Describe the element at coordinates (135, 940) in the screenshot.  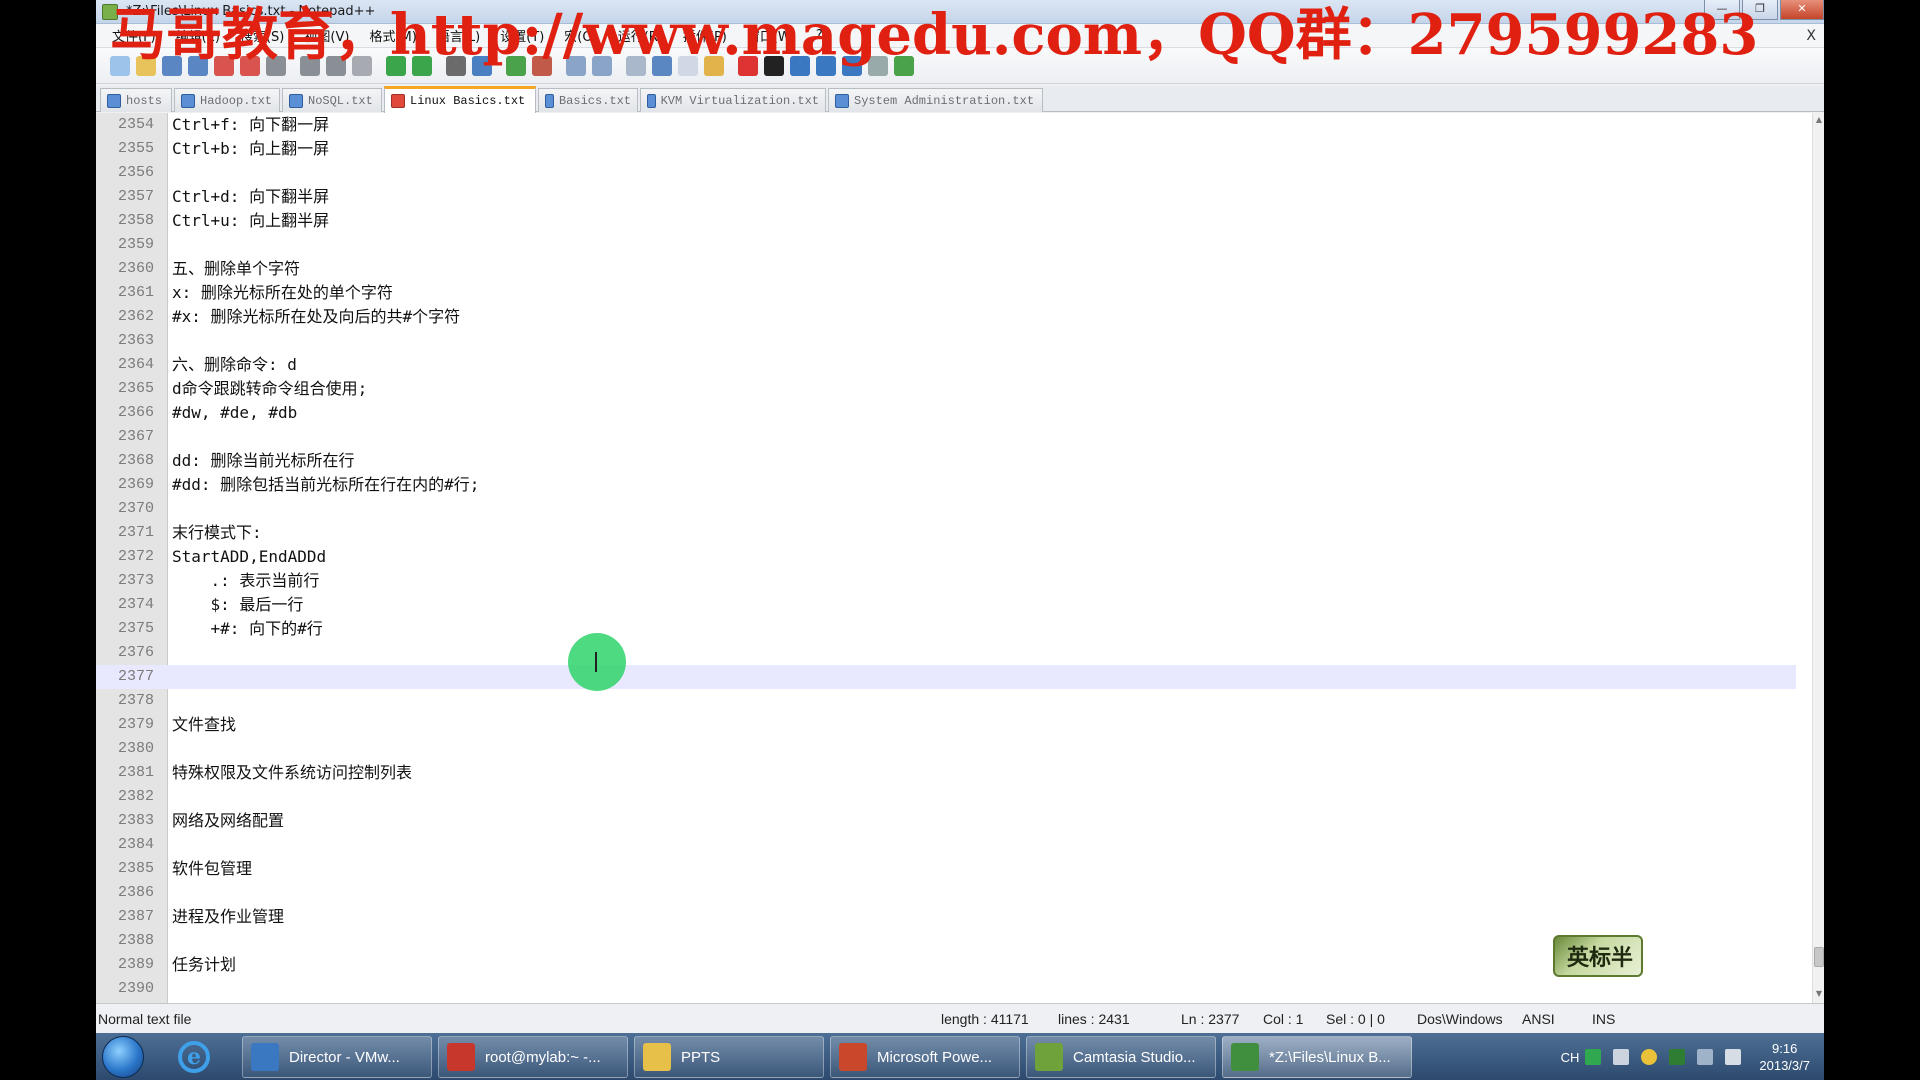
I see `line-number: 2388` at that location.